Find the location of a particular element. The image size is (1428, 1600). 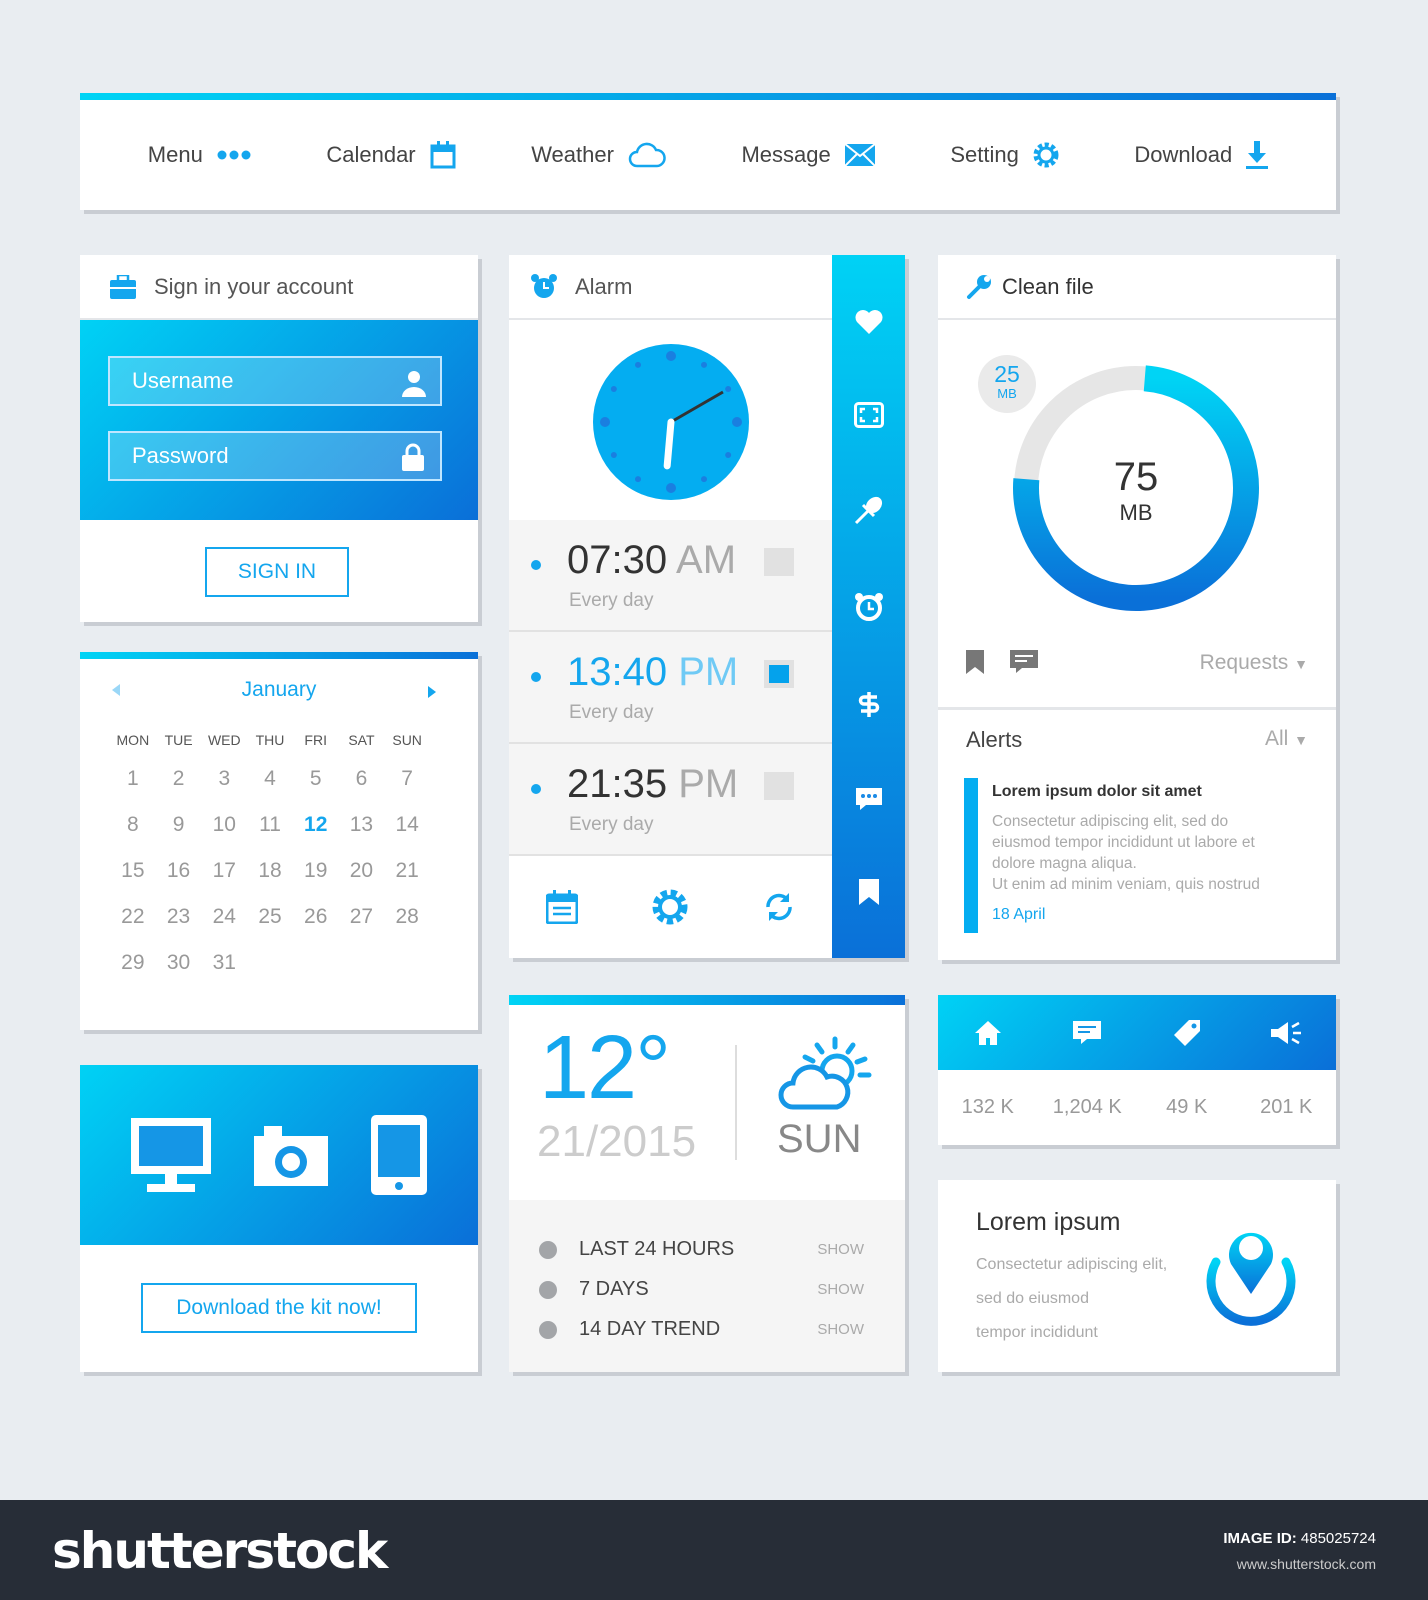

weekday-label: SAT is located at coordinates (361, 740).